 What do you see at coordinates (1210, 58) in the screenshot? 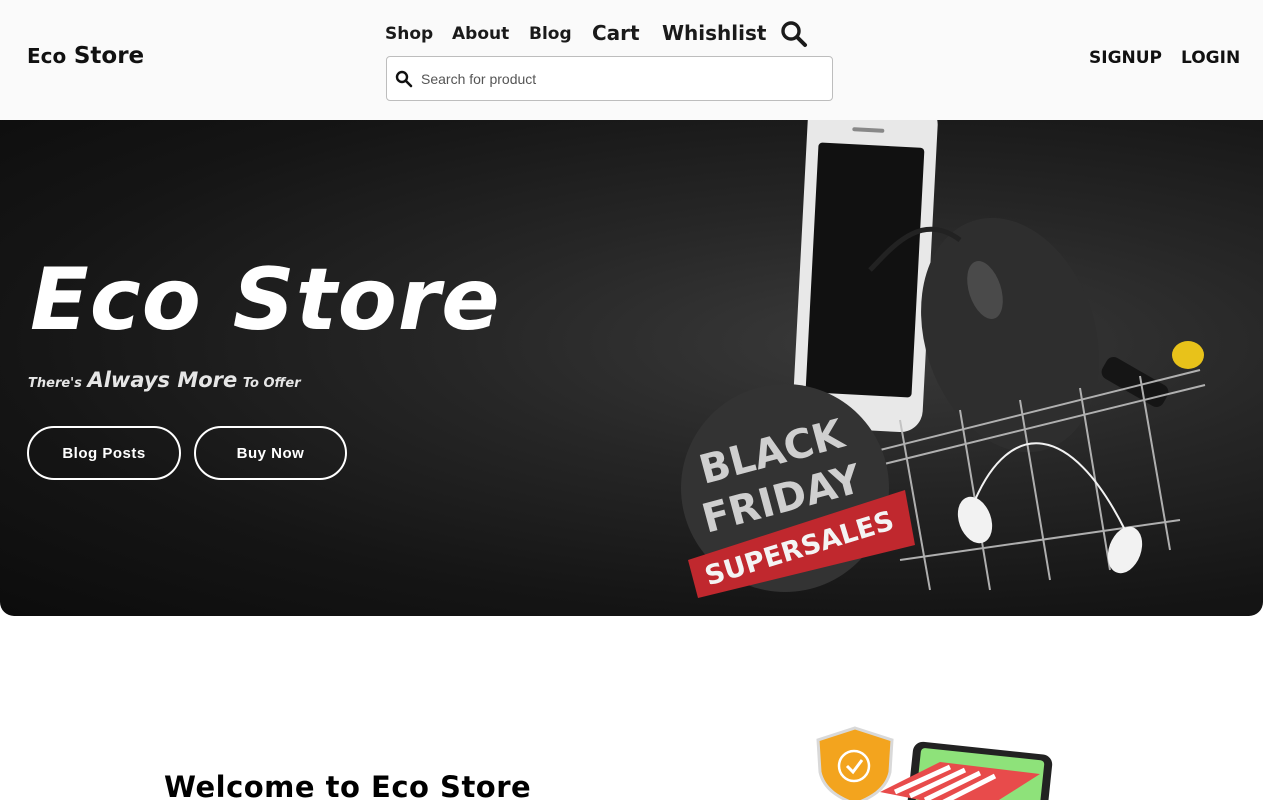
I see `login-link: LOGIN` at bounding box center [1210, 58].